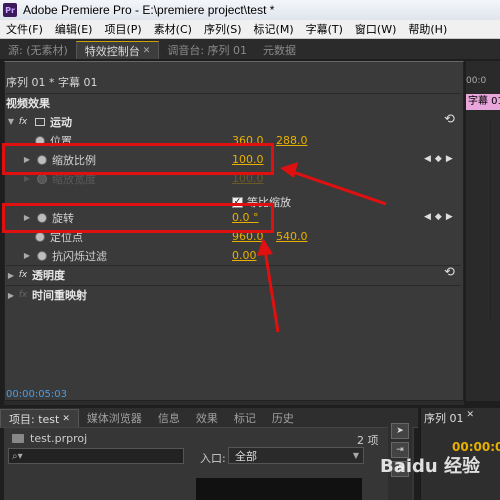 The height and width of the screenshot is (500, 500). Describe the element at coordinates (324, 29) in the screenshot. I see `menu-title: 字幕(T)` at that location.